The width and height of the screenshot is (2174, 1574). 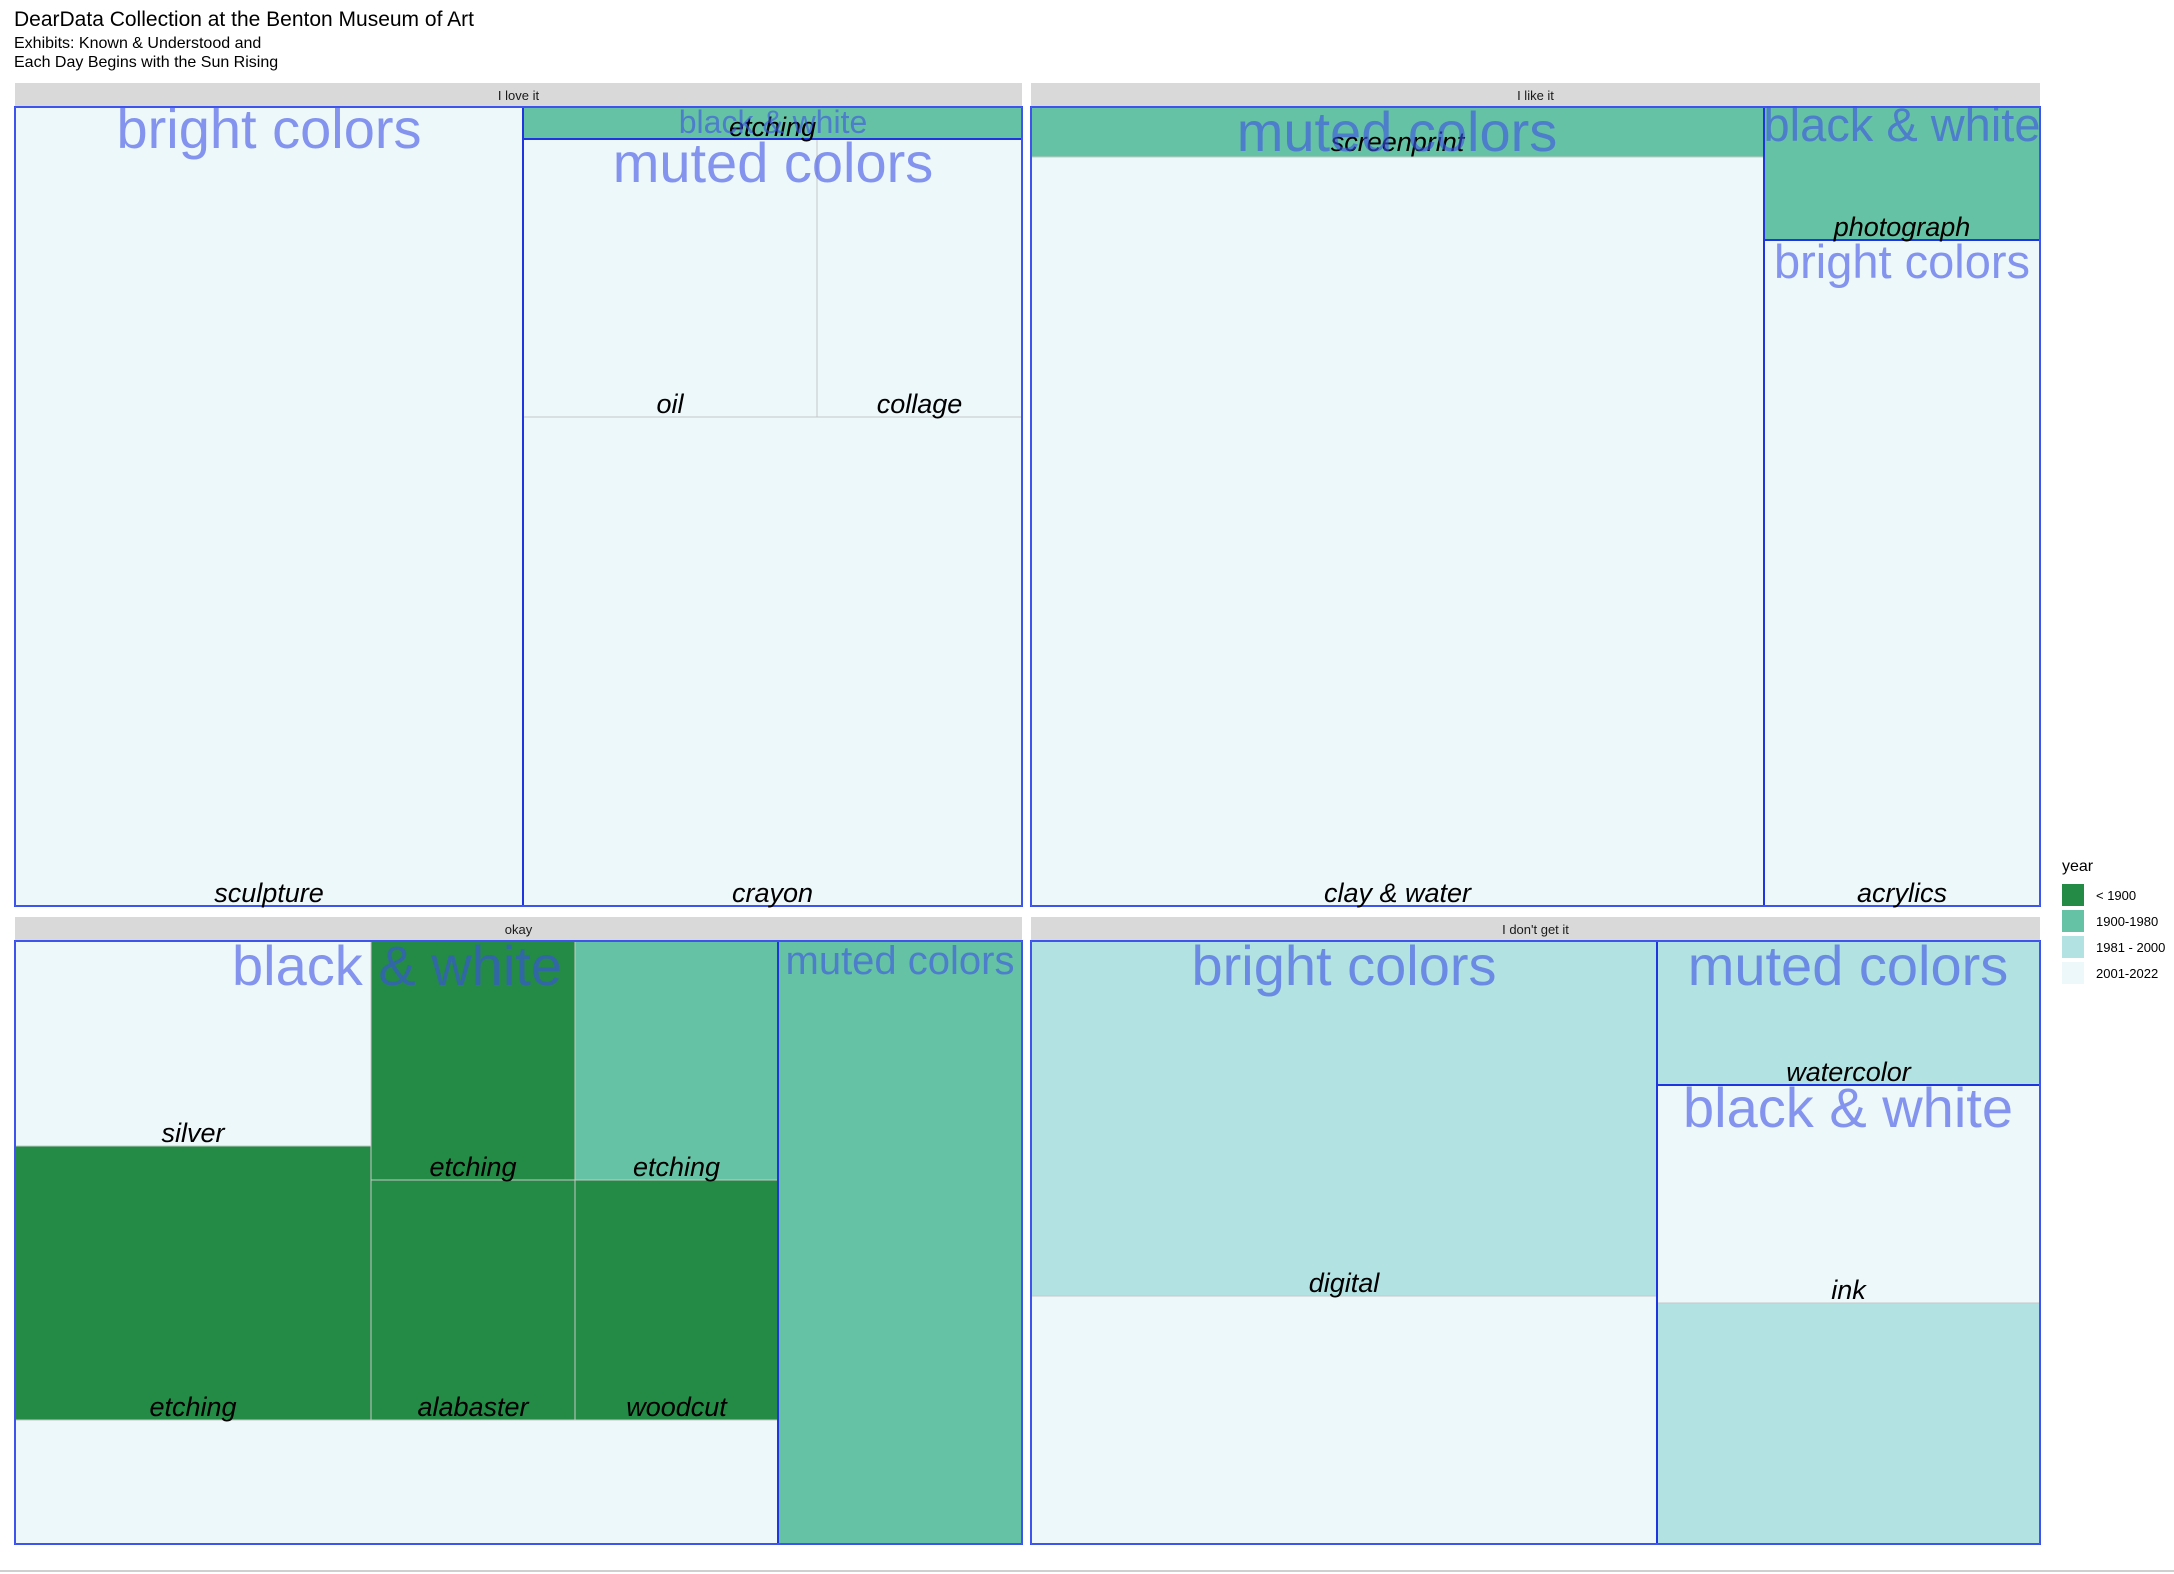 What do you see at coordinates (1535, 929) in the screenshot?
I see `facet-strip-label: I don't get it` at bounding box center [1535, 929].